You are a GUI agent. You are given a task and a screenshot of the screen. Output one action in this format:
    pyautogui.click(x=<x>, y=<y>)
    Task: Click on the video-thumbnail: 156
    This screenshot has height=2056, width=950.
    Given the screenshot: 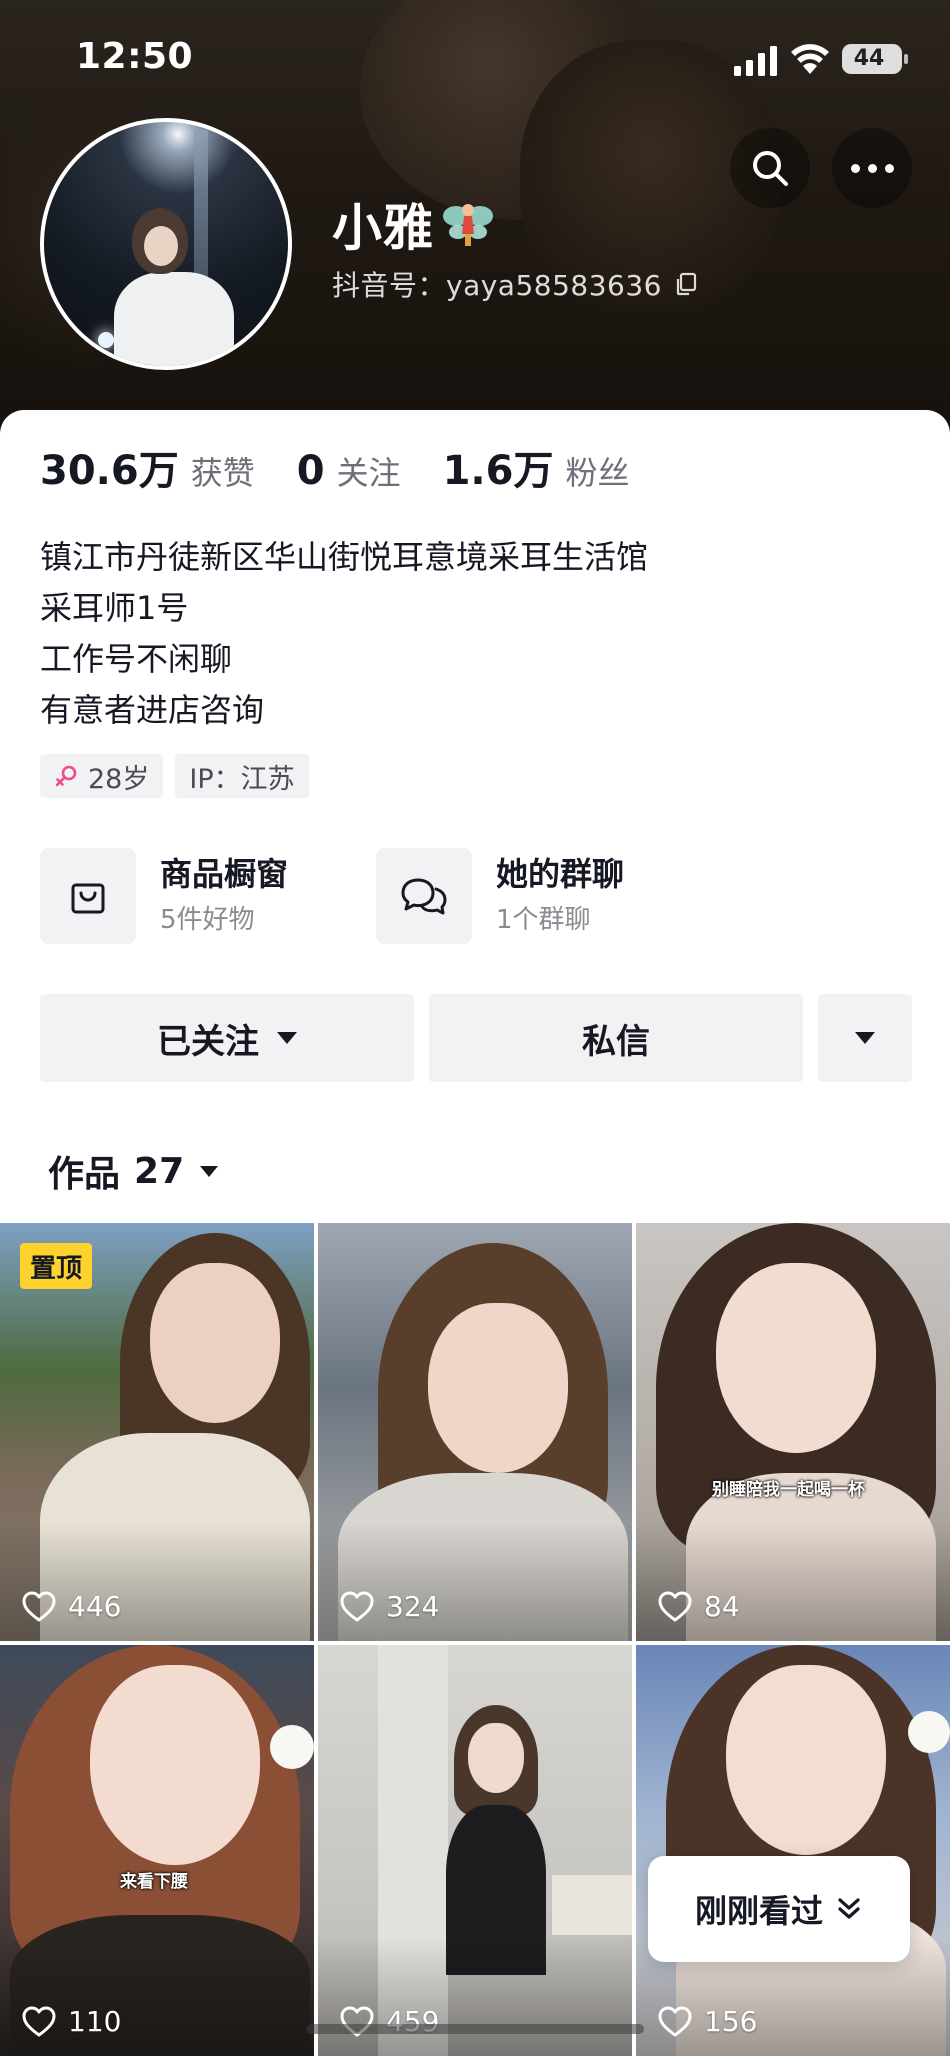 What is the action you would take?
    pyautogui.click(x=793, y=1850)
    